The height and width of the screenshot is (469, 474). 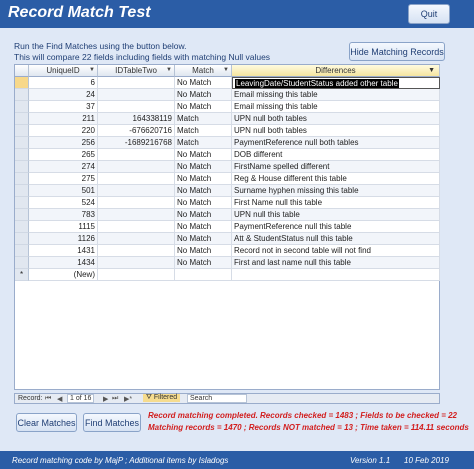 I want to click on cell-uniqueid: 275, so click(x=63, y=179).